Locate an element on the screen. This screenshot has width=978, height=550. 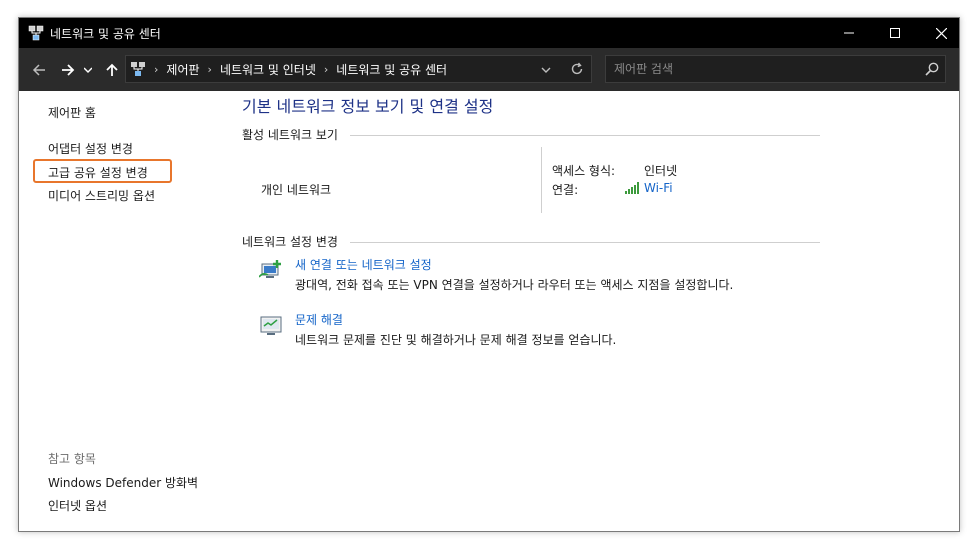
close-icon is located at coordinates (941, 33).